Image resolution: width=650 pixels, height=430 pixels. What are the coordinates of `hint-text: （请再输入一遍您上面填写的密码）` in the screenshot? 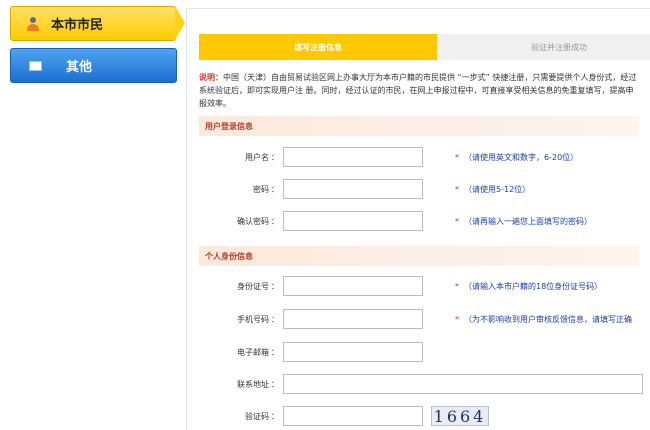 It's located at (528, 221).